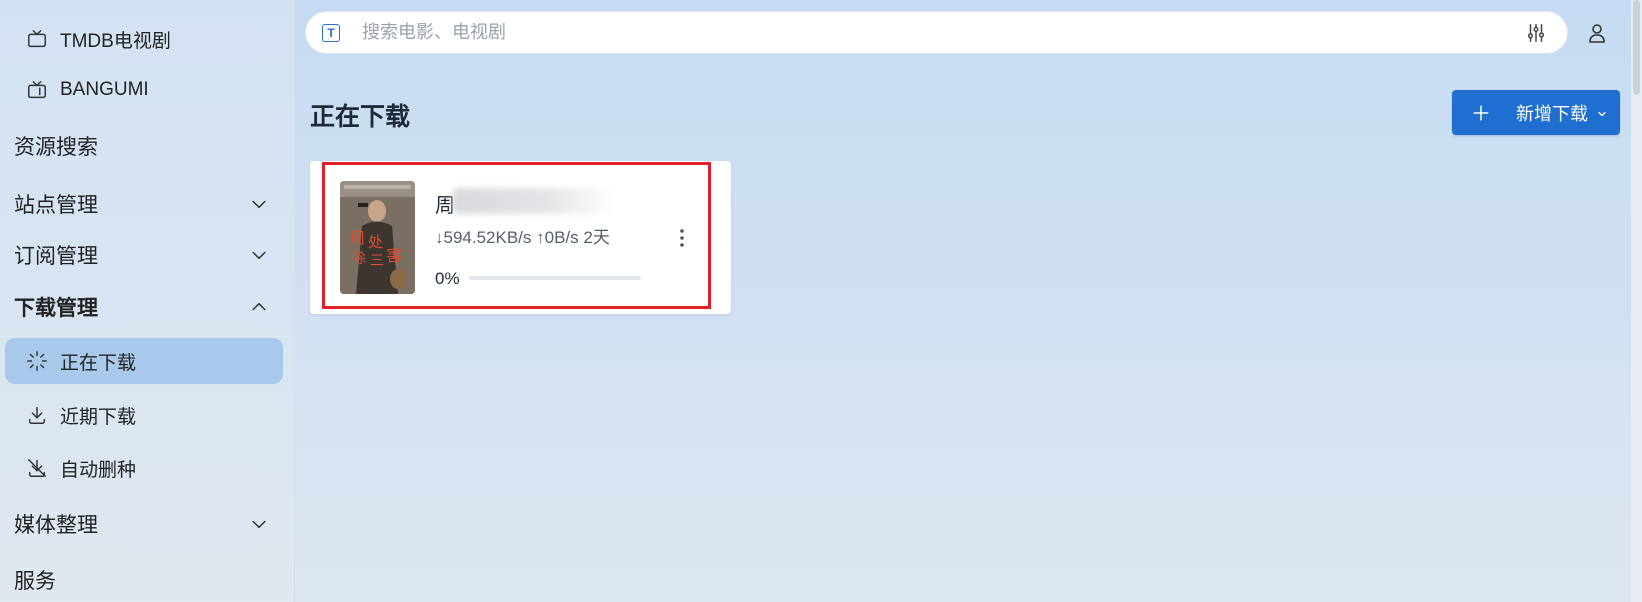  I want to click on poster-image: 周 处 除 三 害, so click(377, 237).